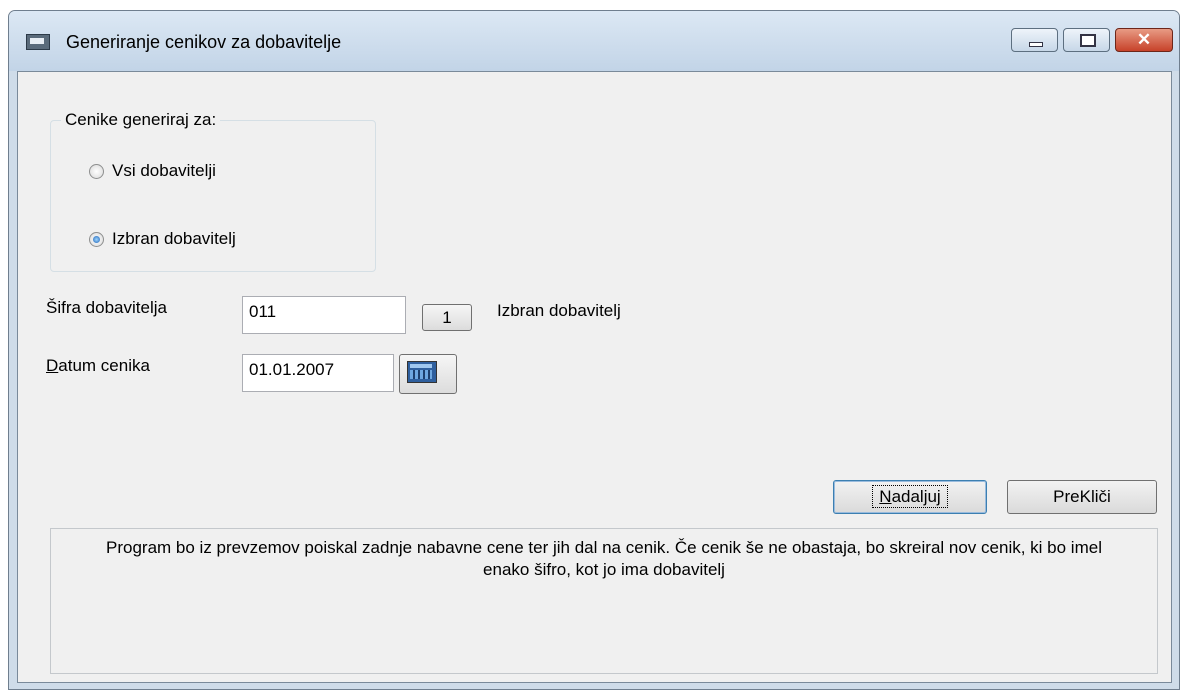  I want to click on supplier-name-label: Izbran dobavitelj, so click(559, 310).